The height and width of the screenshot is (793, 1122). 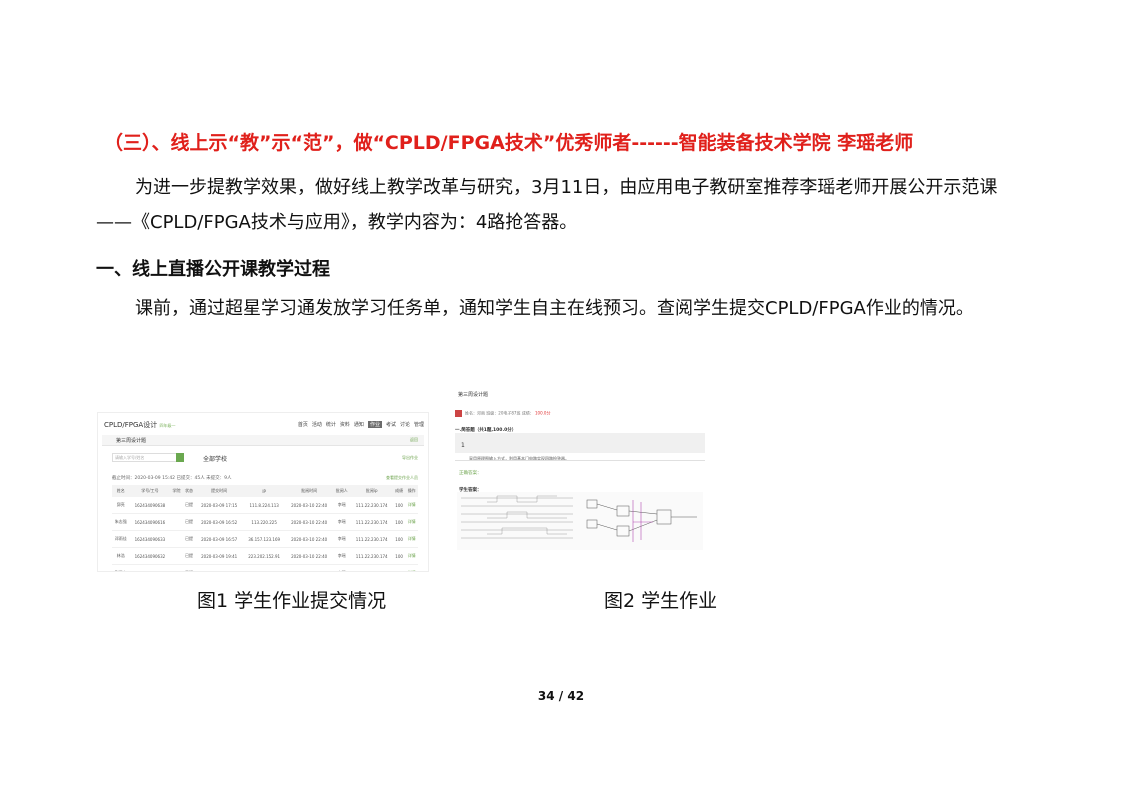 I want to click on nav-item: 通知, so click(x=358, y=425).